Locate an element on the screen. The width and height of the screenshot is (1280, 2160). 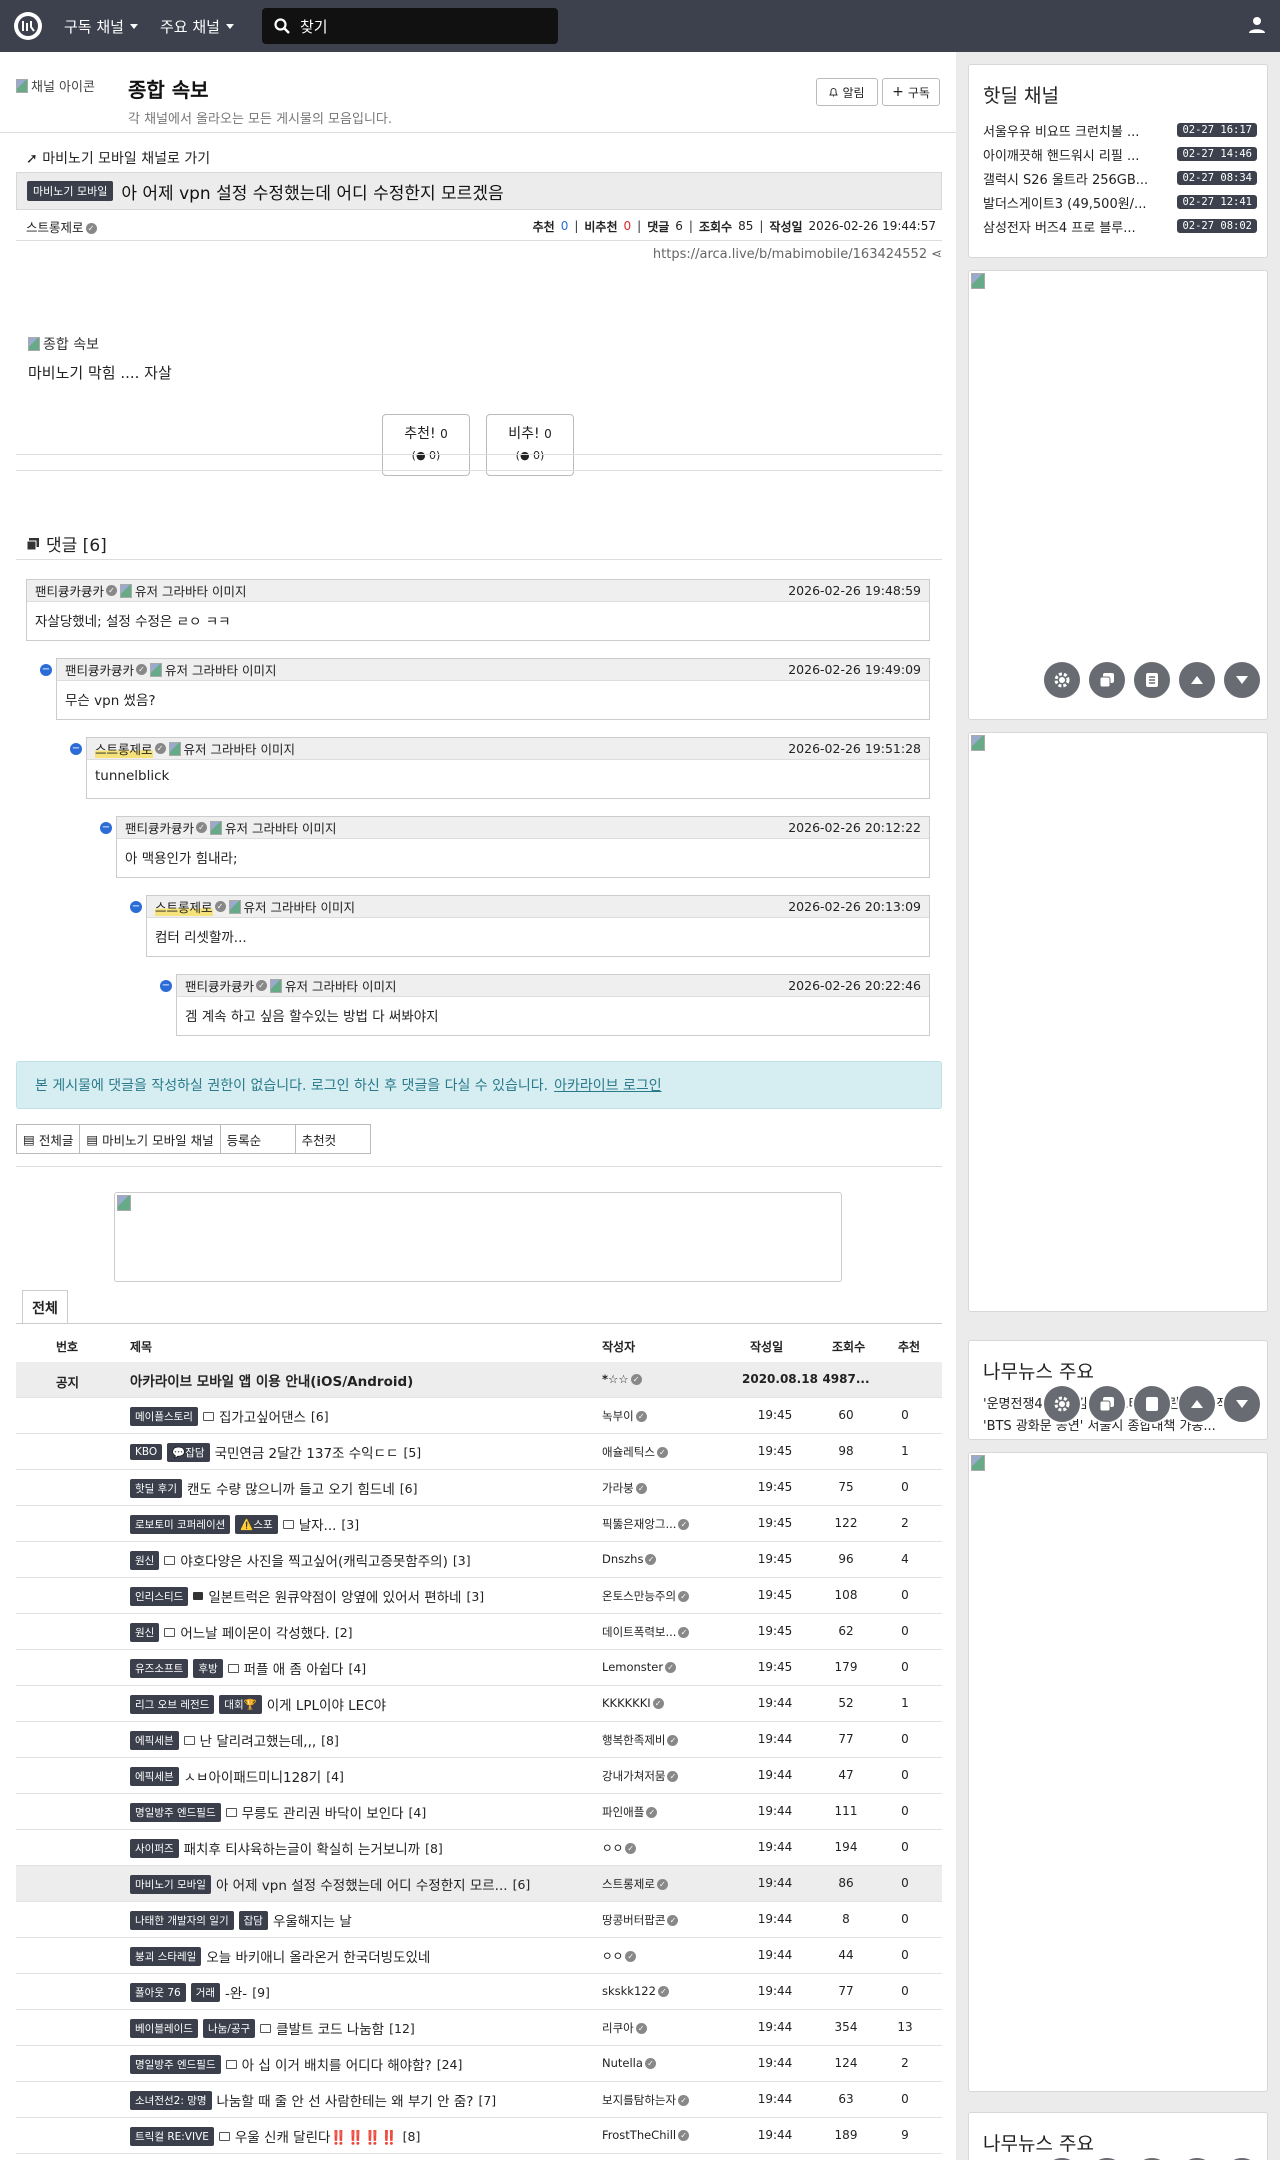
category-badge: 로보토미 코퍼레이션 is located at coordinates (180, 1524).